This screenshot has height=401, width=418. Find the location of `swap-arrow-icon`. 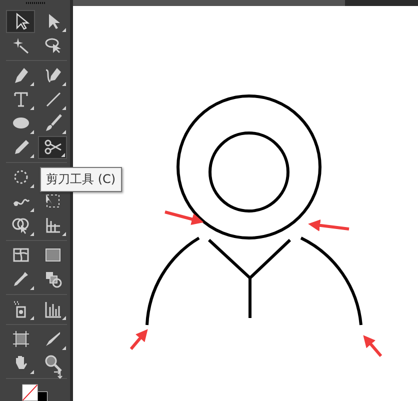

swap-arrow-icon is located at coordinates (58, 375).